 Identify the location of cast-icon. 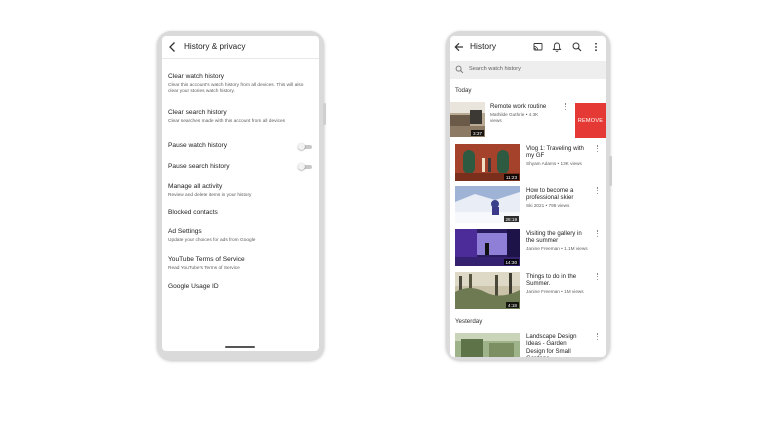
(538, 47).